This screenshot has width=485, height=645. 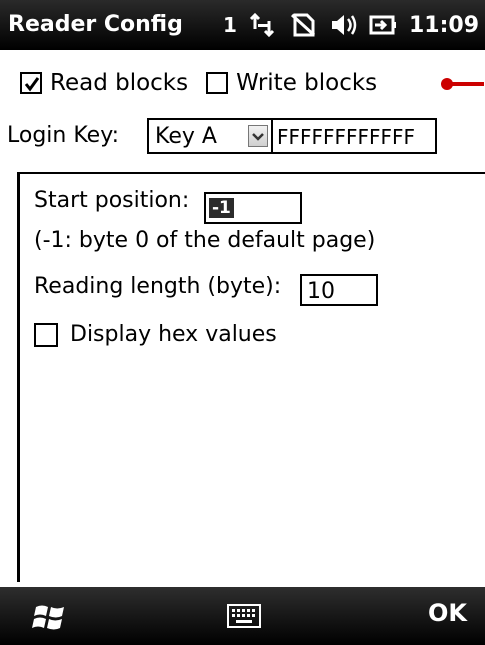 I want to click on ok-button: OK, so click(x=447, y=613).